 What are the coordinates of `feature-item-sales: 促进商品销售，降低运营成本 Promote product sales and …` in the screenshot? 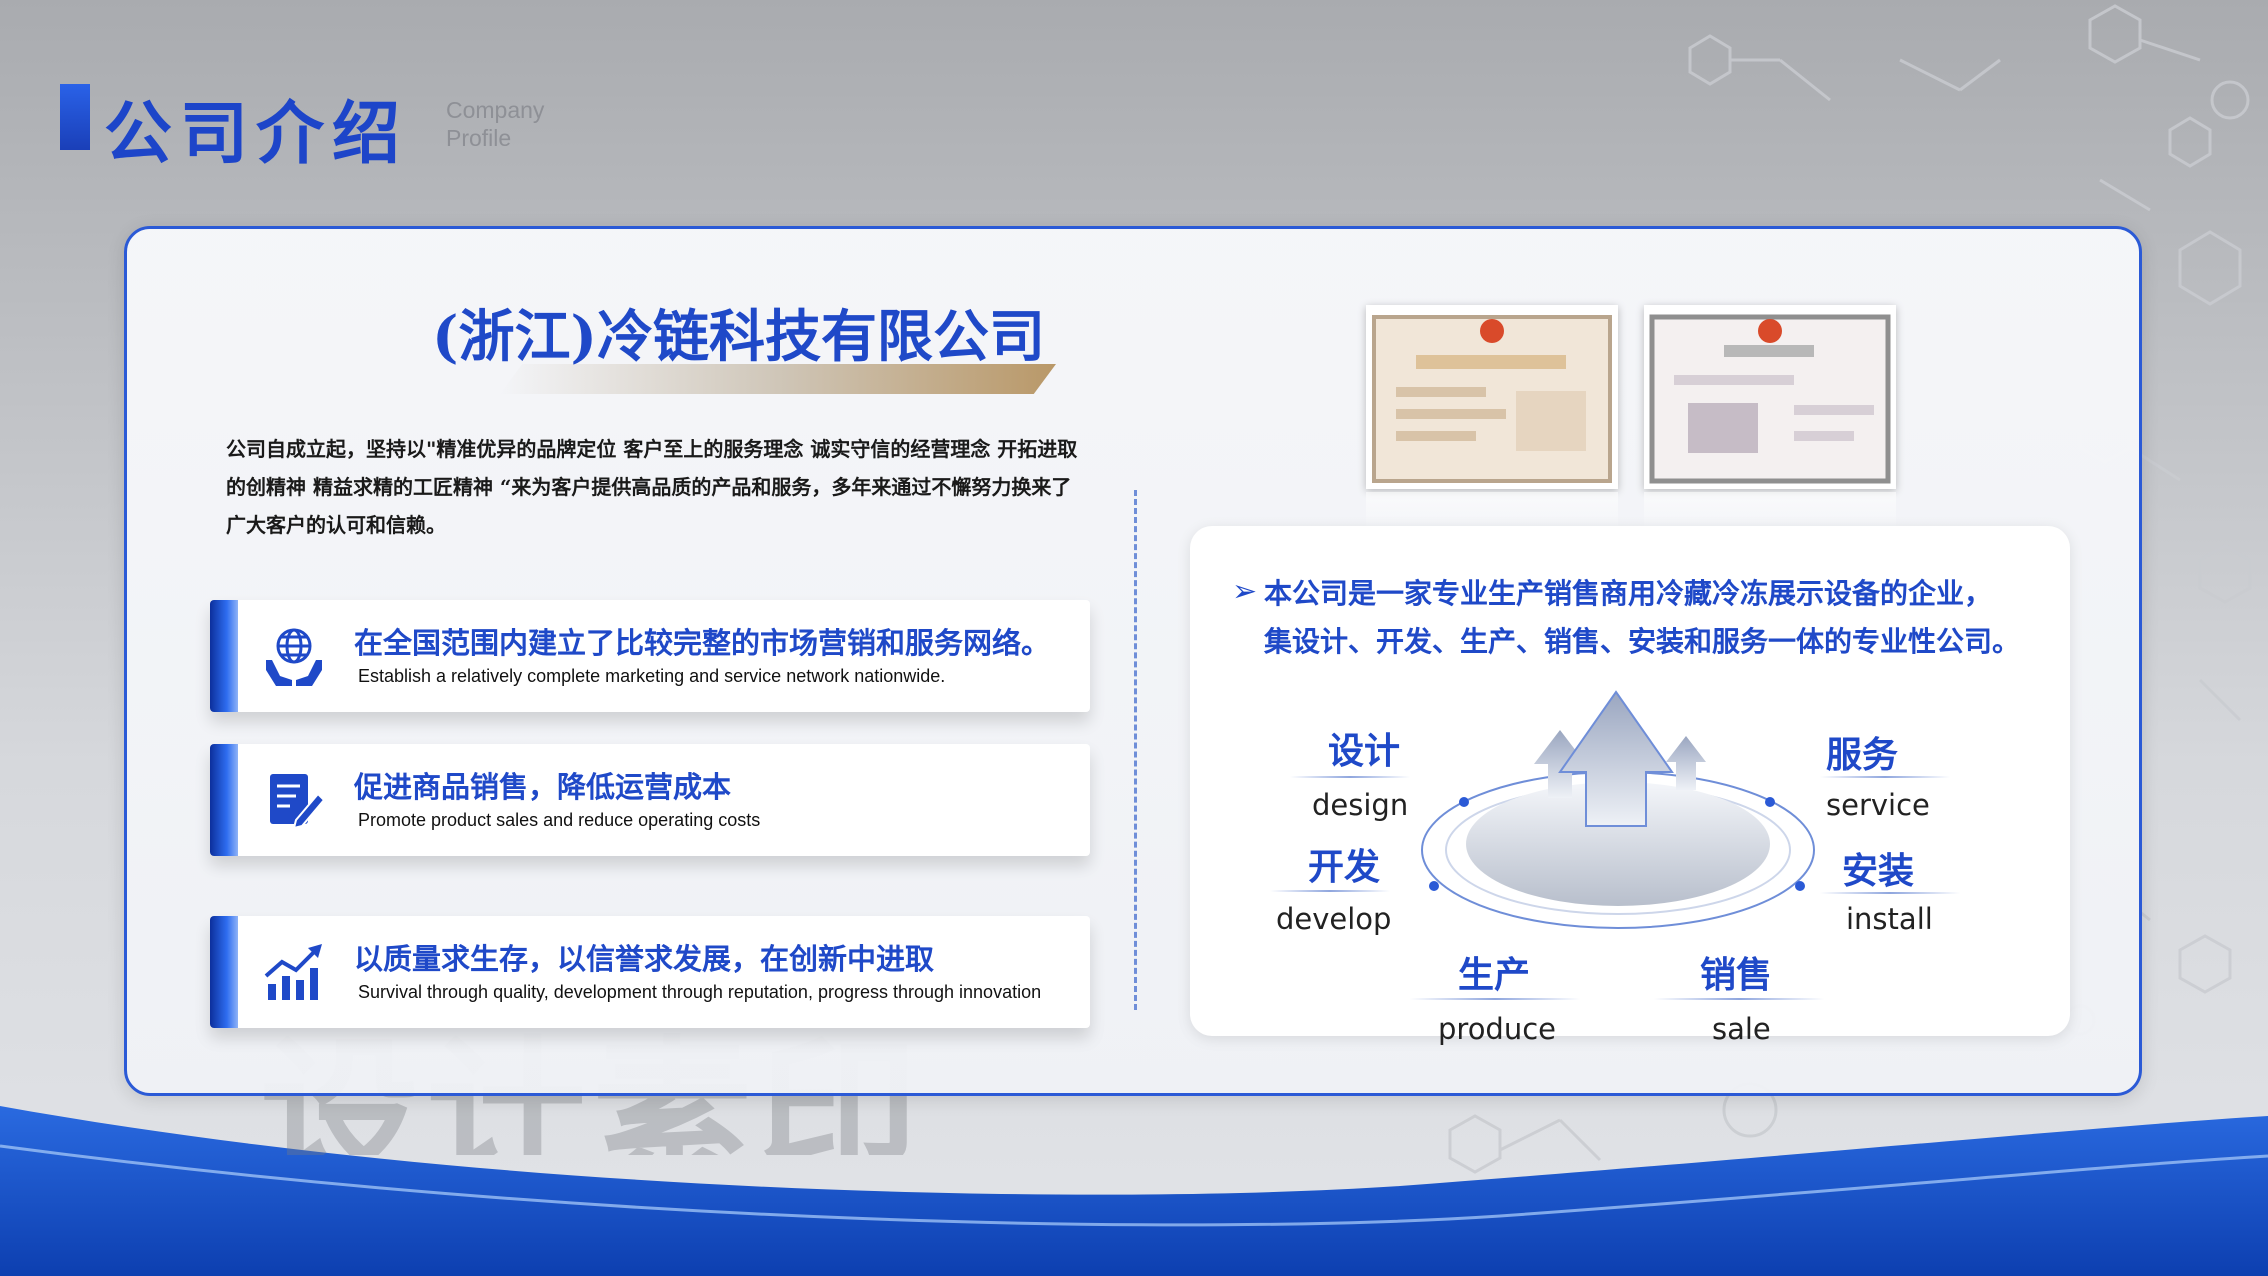 It's located at (650, 800).